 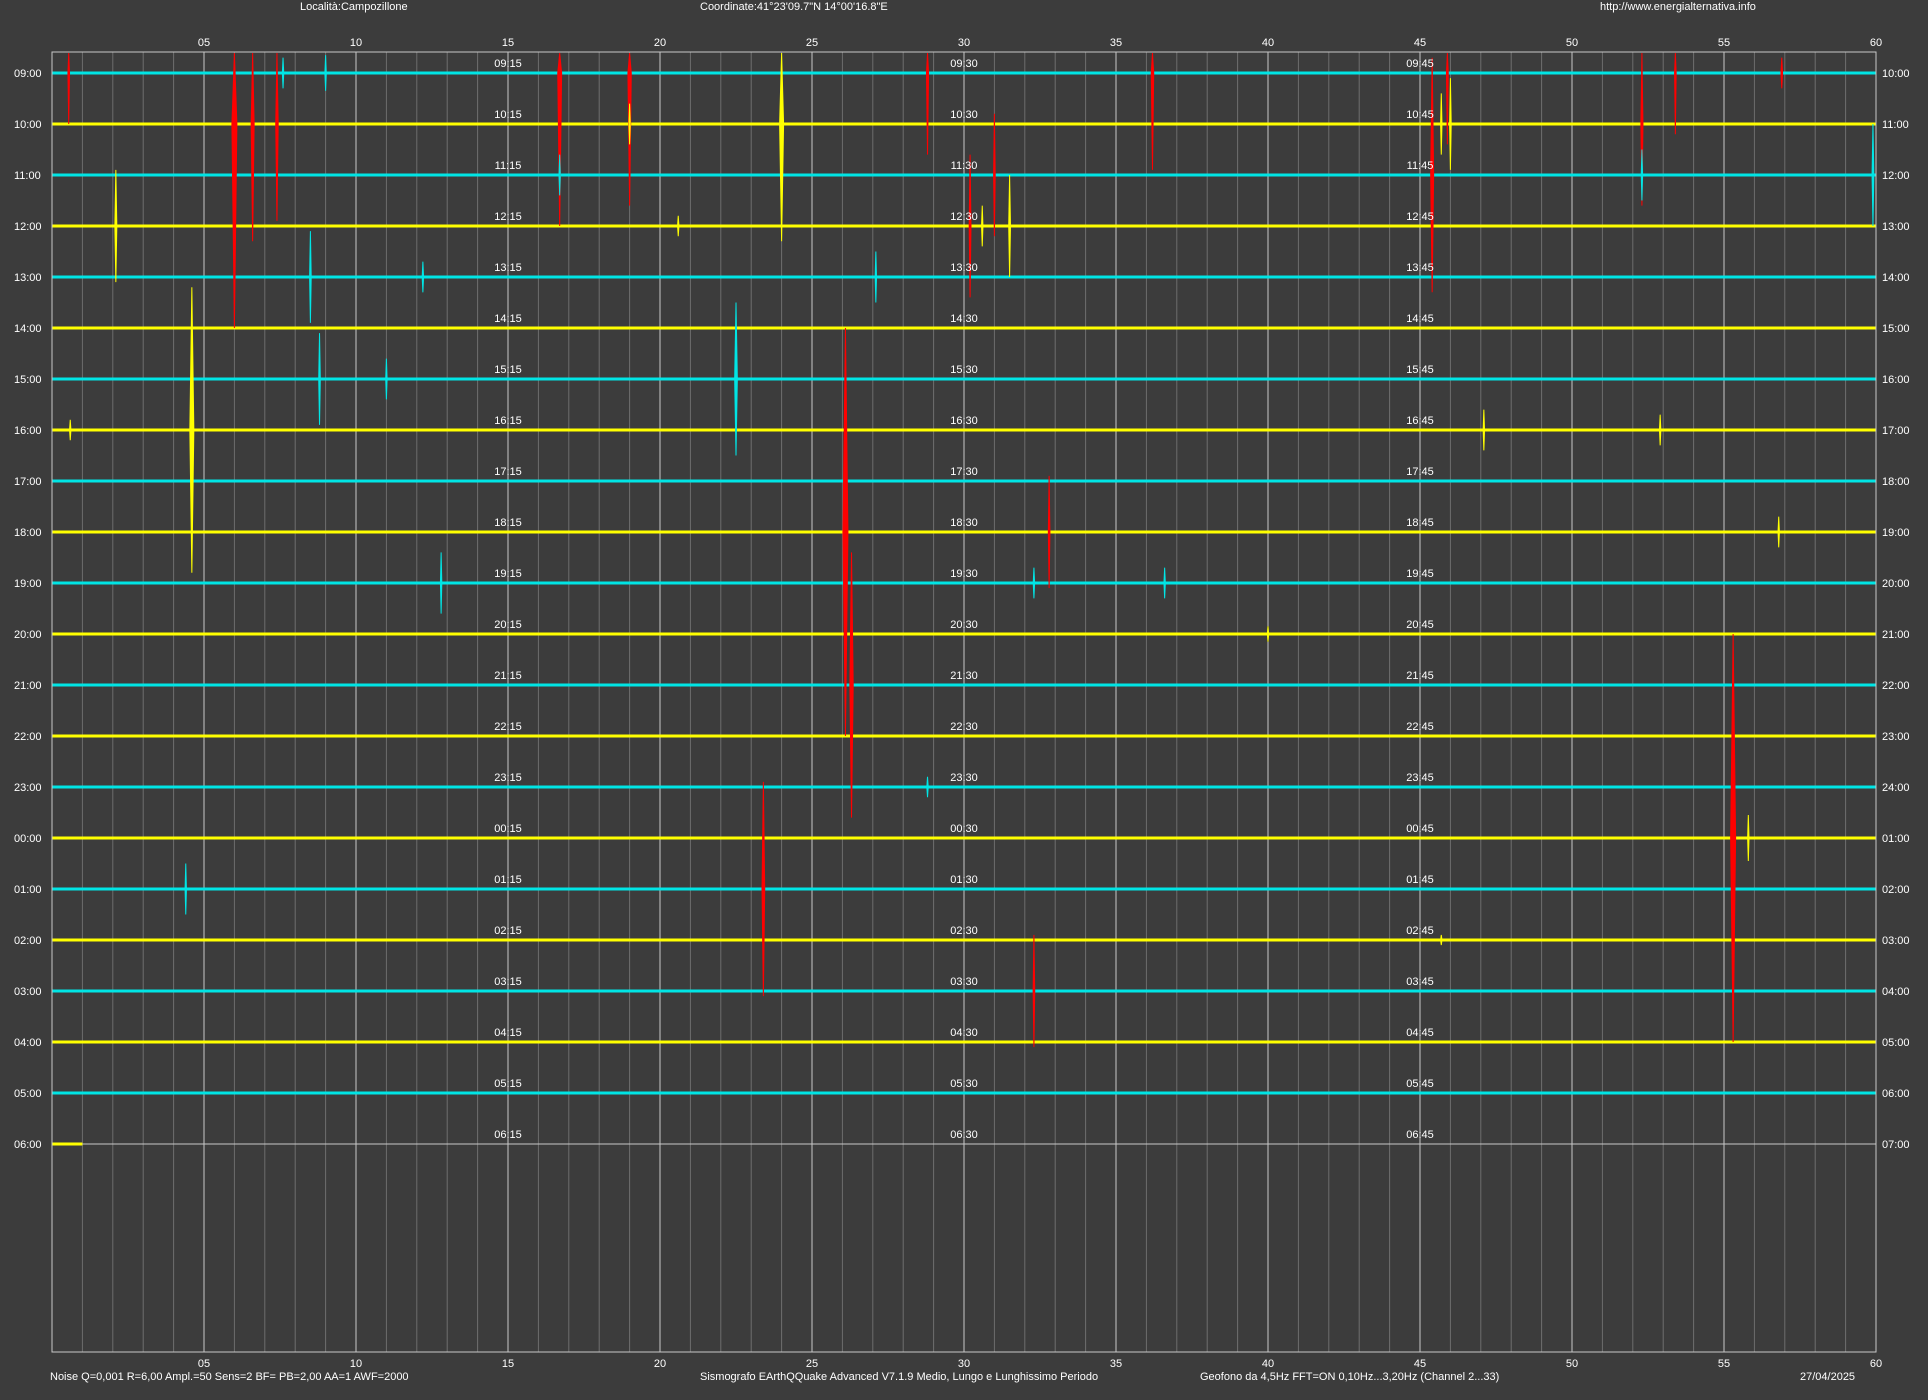 I want to click on row-time-label-right: 22:00, so click(x=1896, y=686).